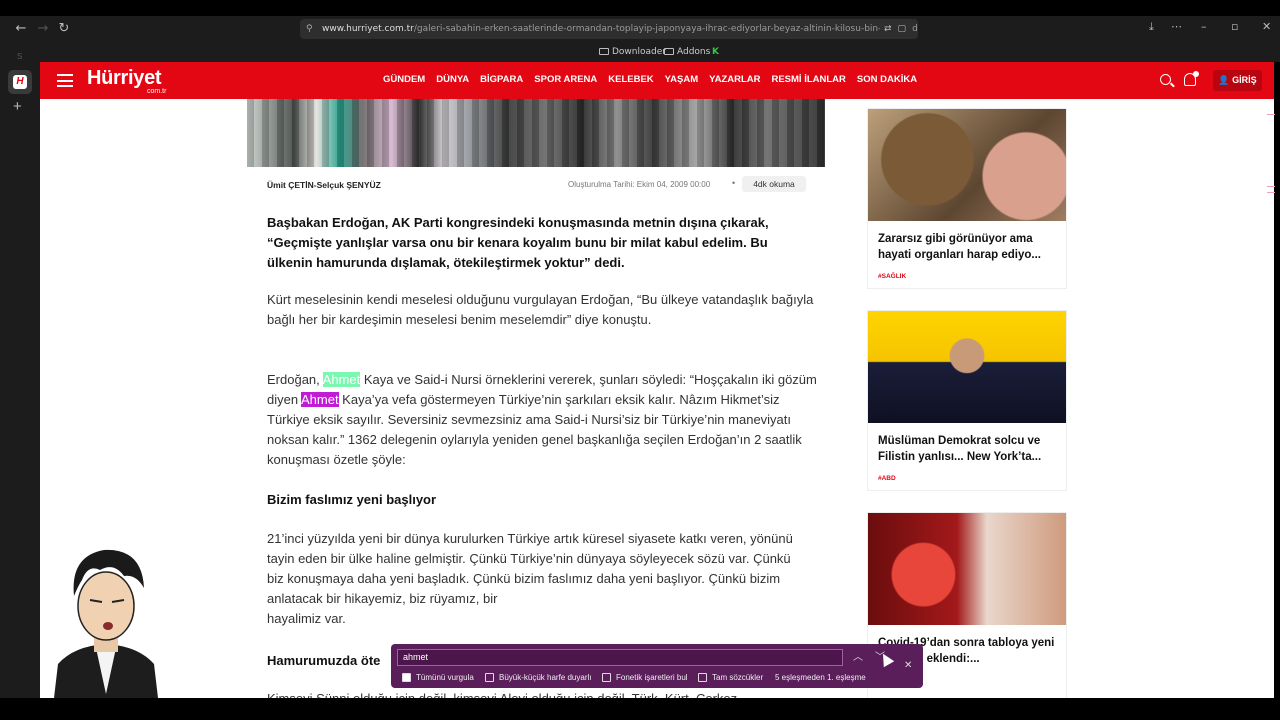  I want to click on hurriyet-favicon-icon: H, so click(20, 82).